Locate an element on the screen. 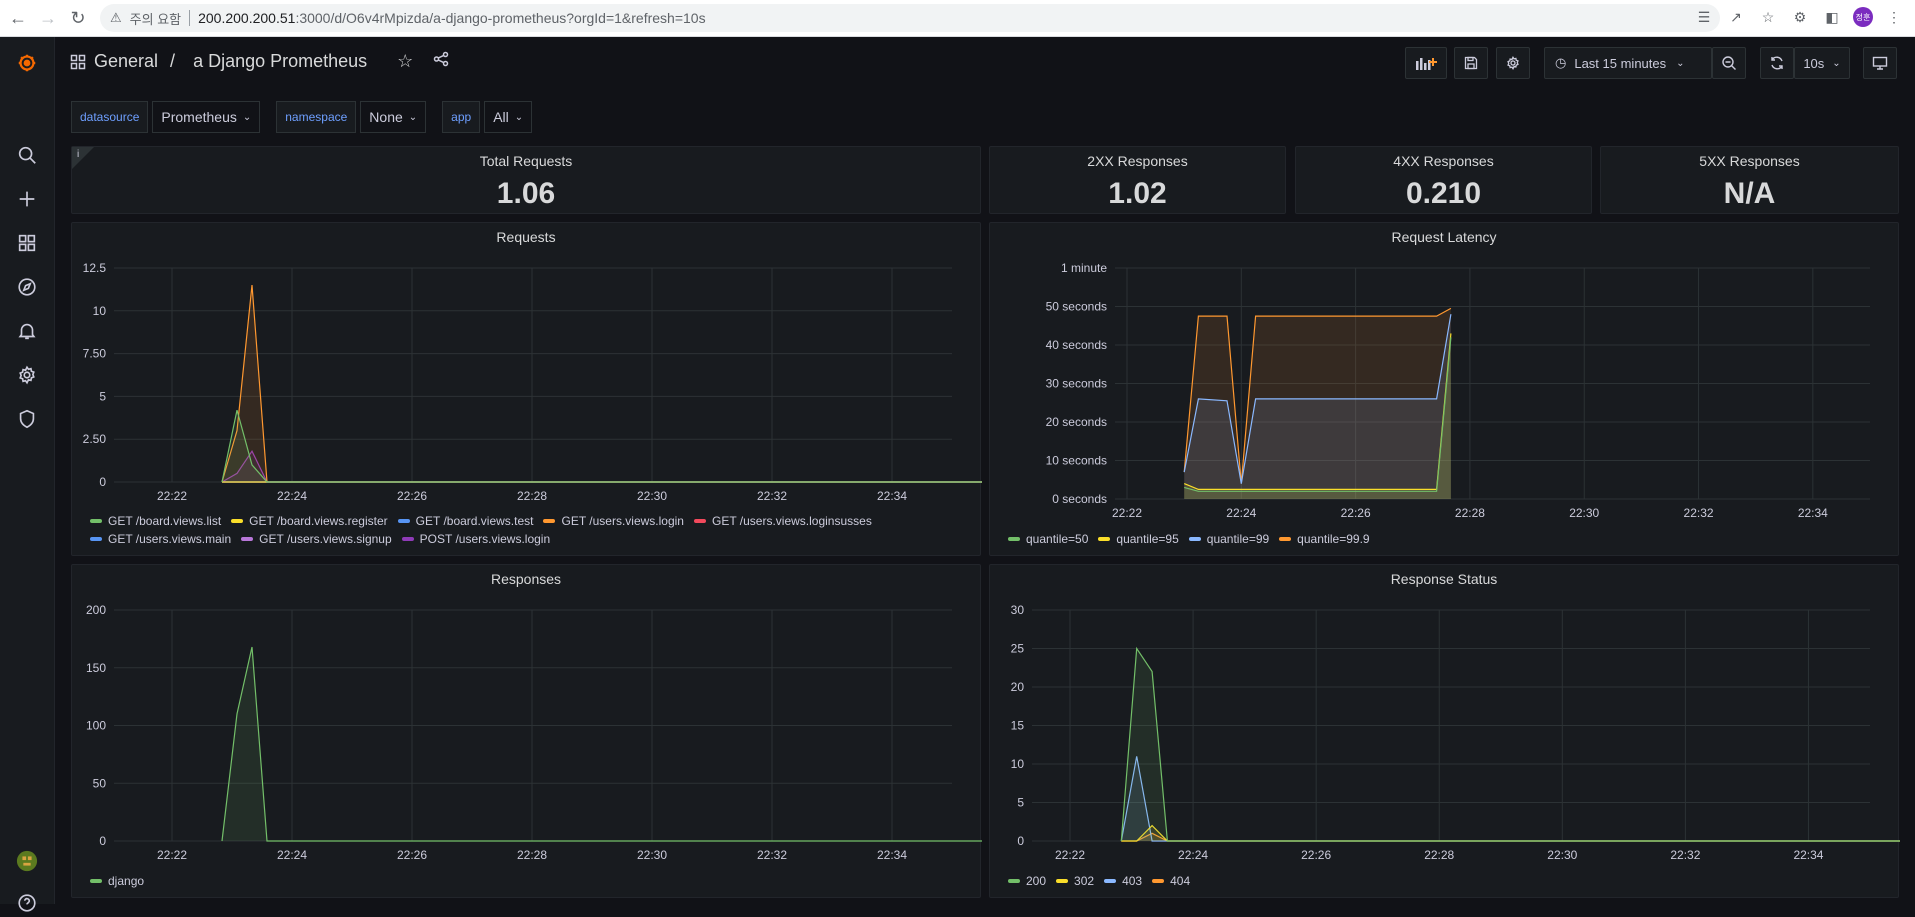  search-icon is located at coordinates (27, 155).